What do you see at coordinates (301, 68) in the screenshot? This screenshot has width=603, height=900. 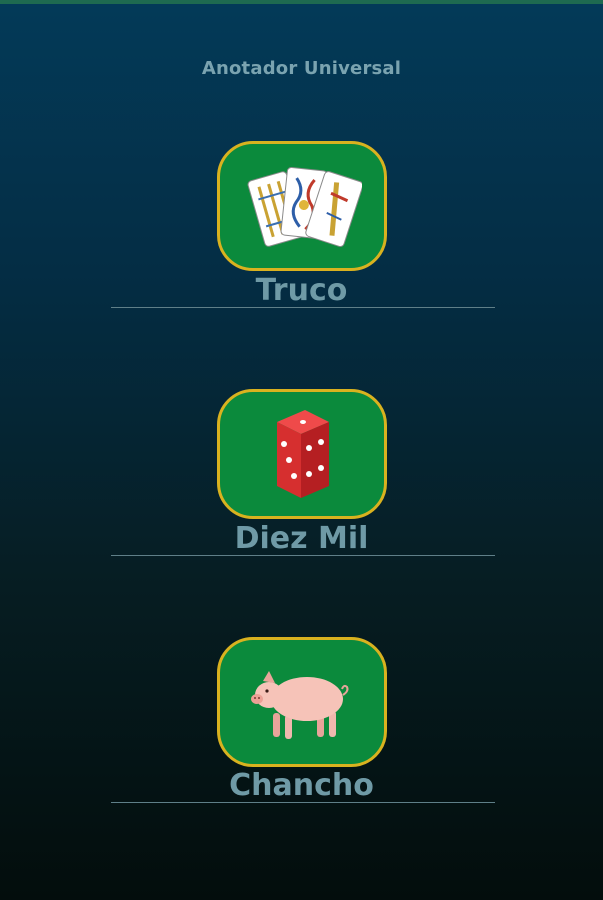 I see `app-title: Anotador Universal` at bounding box center [301, 68].